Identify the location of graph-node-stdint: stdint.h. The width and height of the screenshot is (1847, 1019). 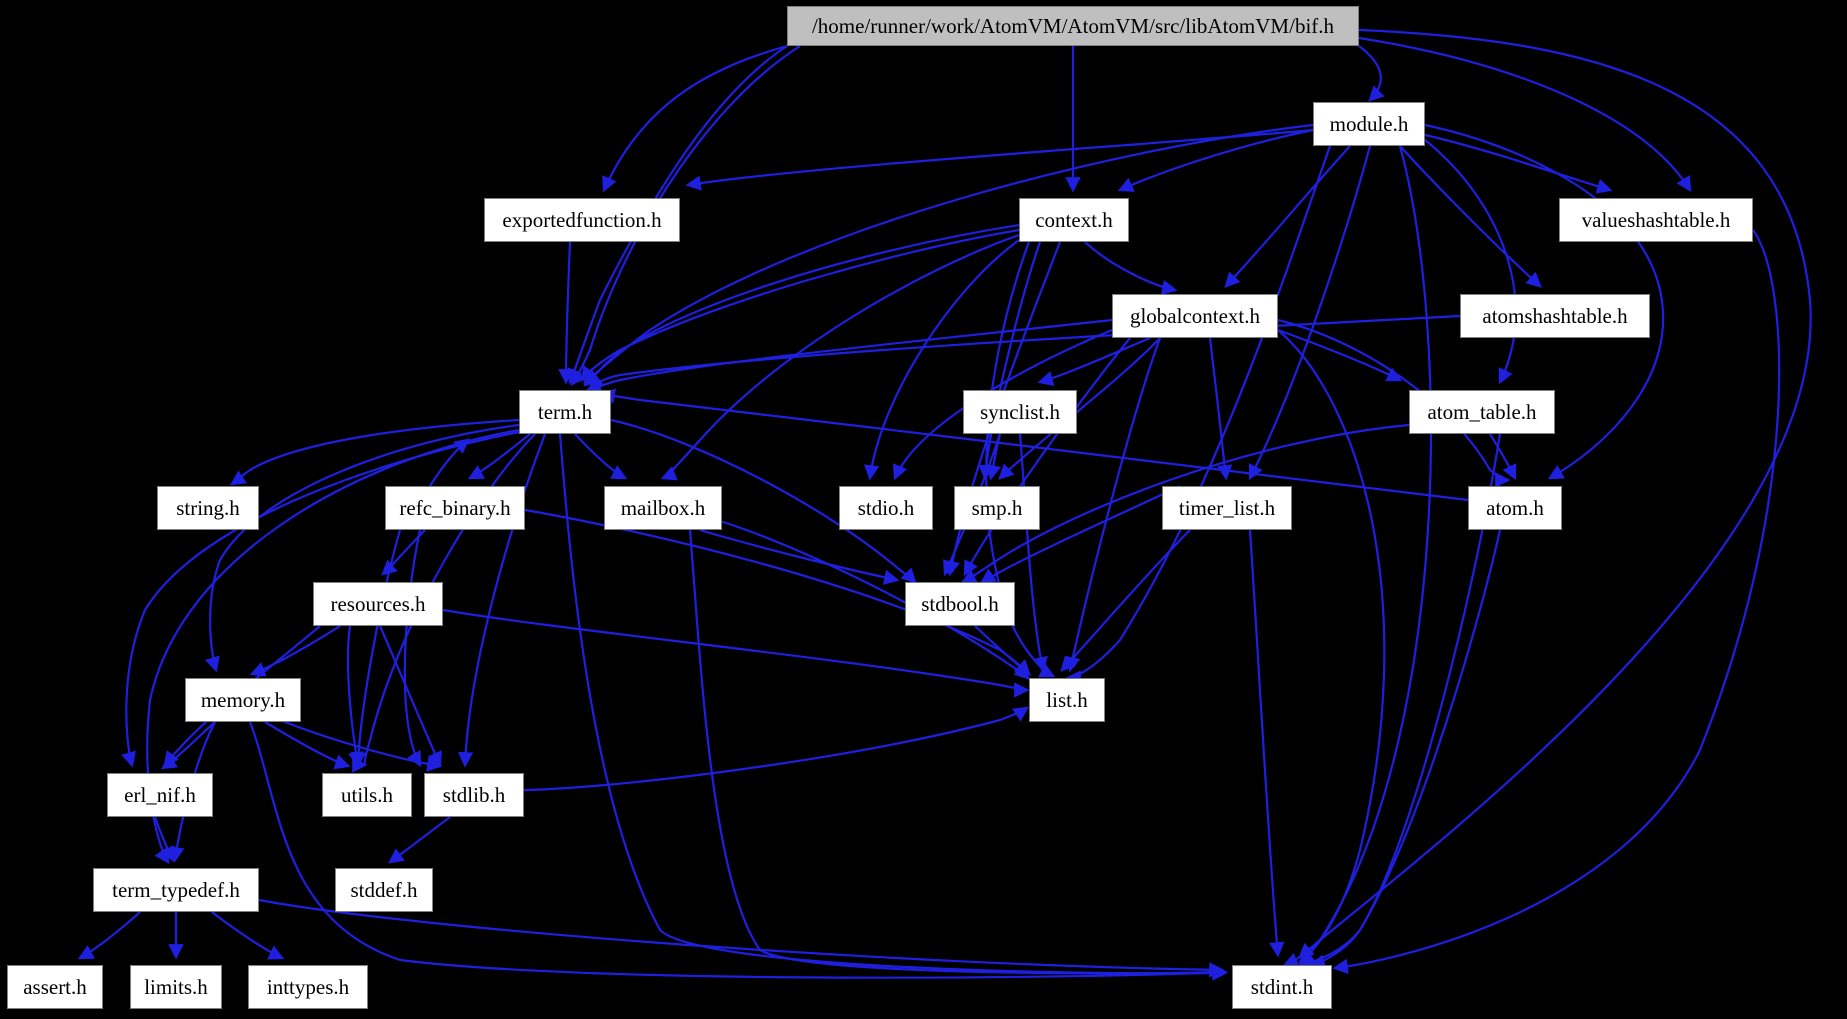
(1282, 987).